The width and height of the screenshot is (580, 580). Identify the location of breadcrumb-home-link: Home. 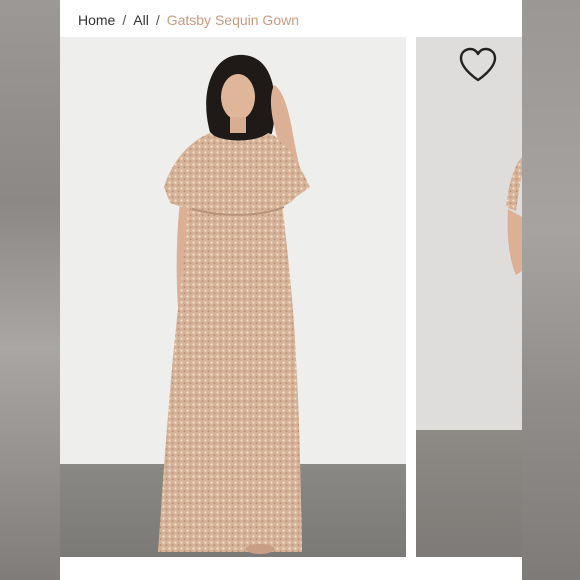
(96, 20).